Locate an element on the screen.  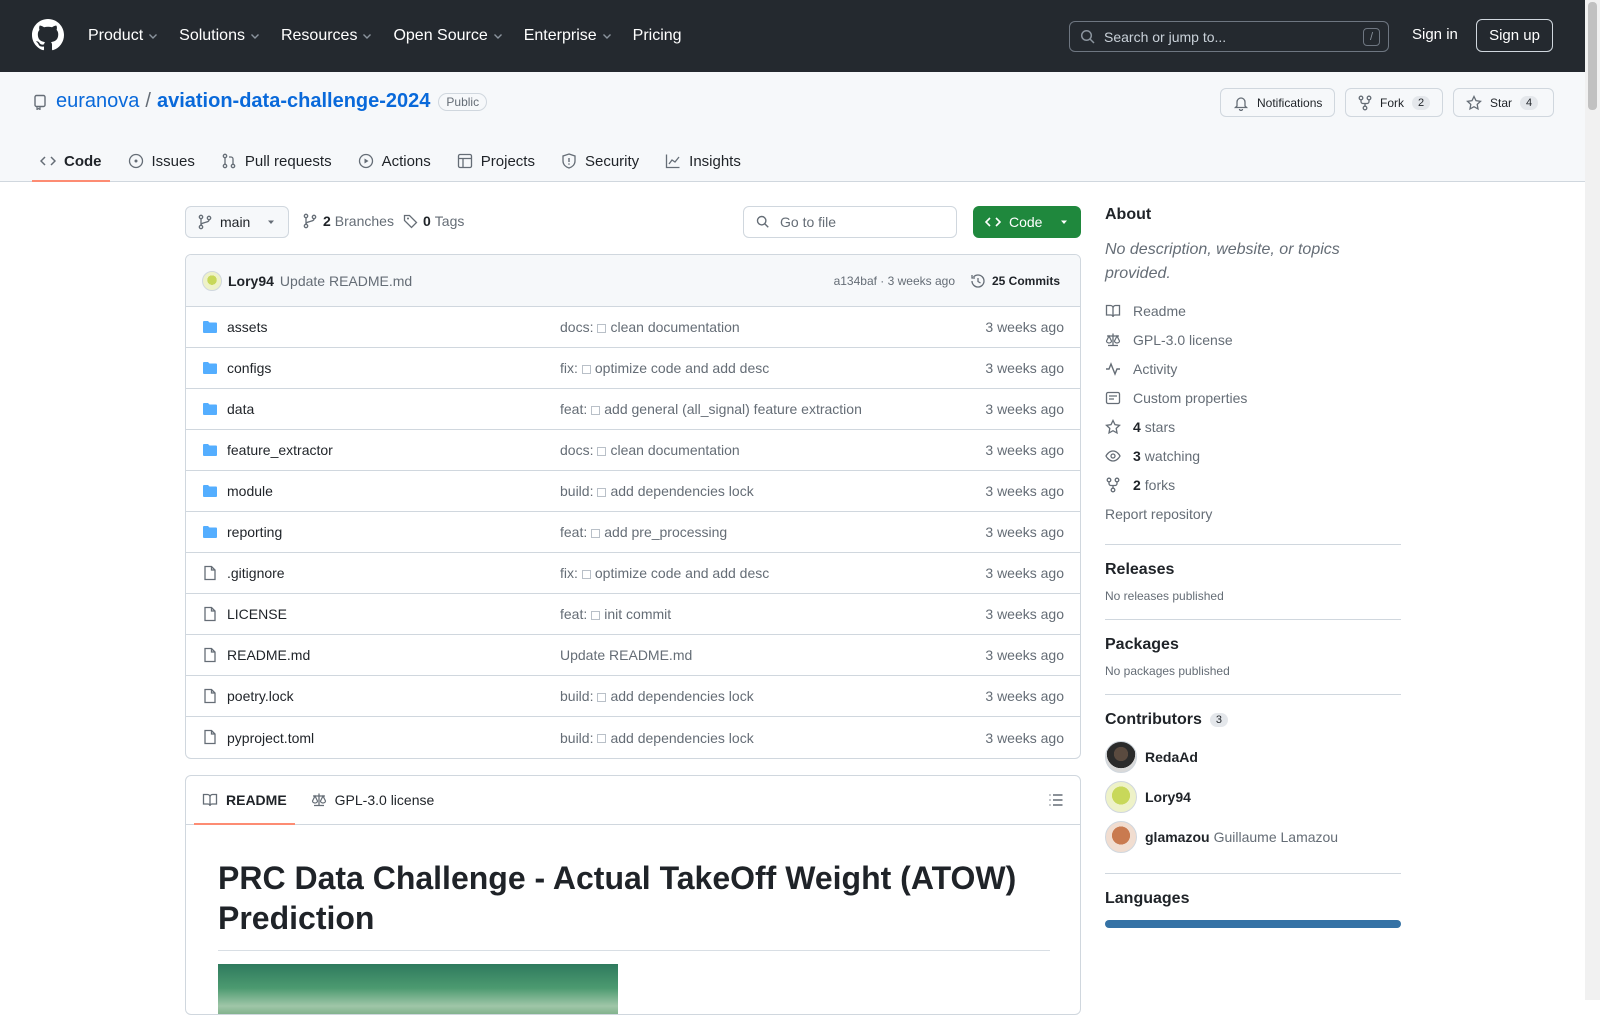
author-avatar is located at coordinates (212, 280).